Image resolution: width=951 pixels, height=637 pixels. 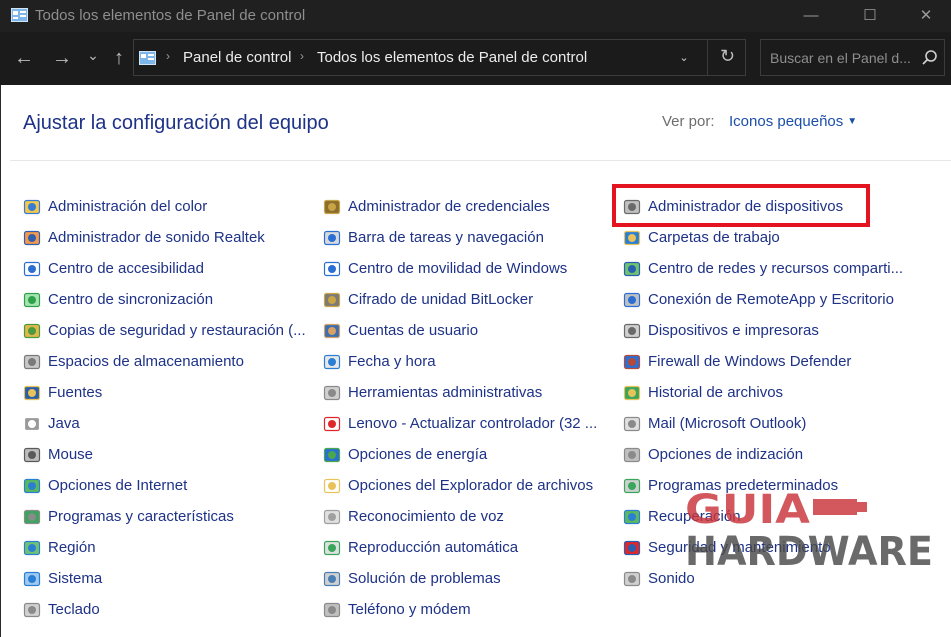 What do you see at coordinates (445, 392) in the screenshot?
I see `control-panel-item-label: Herramientas administrativas` at bounding box center [445, 392].